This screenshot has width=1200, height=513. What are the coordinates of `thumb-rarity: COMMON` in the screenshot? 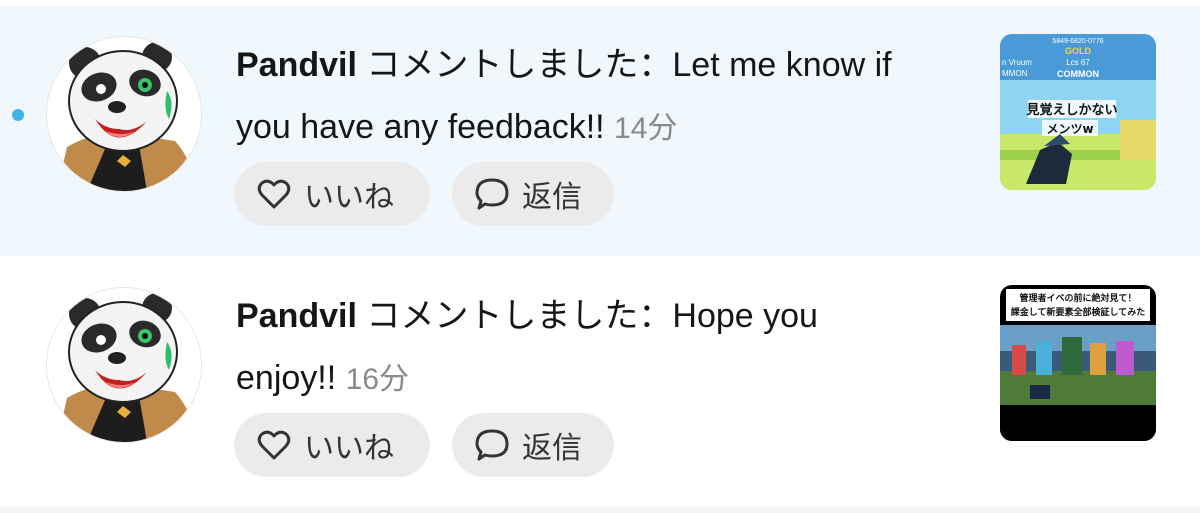 It's located at (1078, 74).